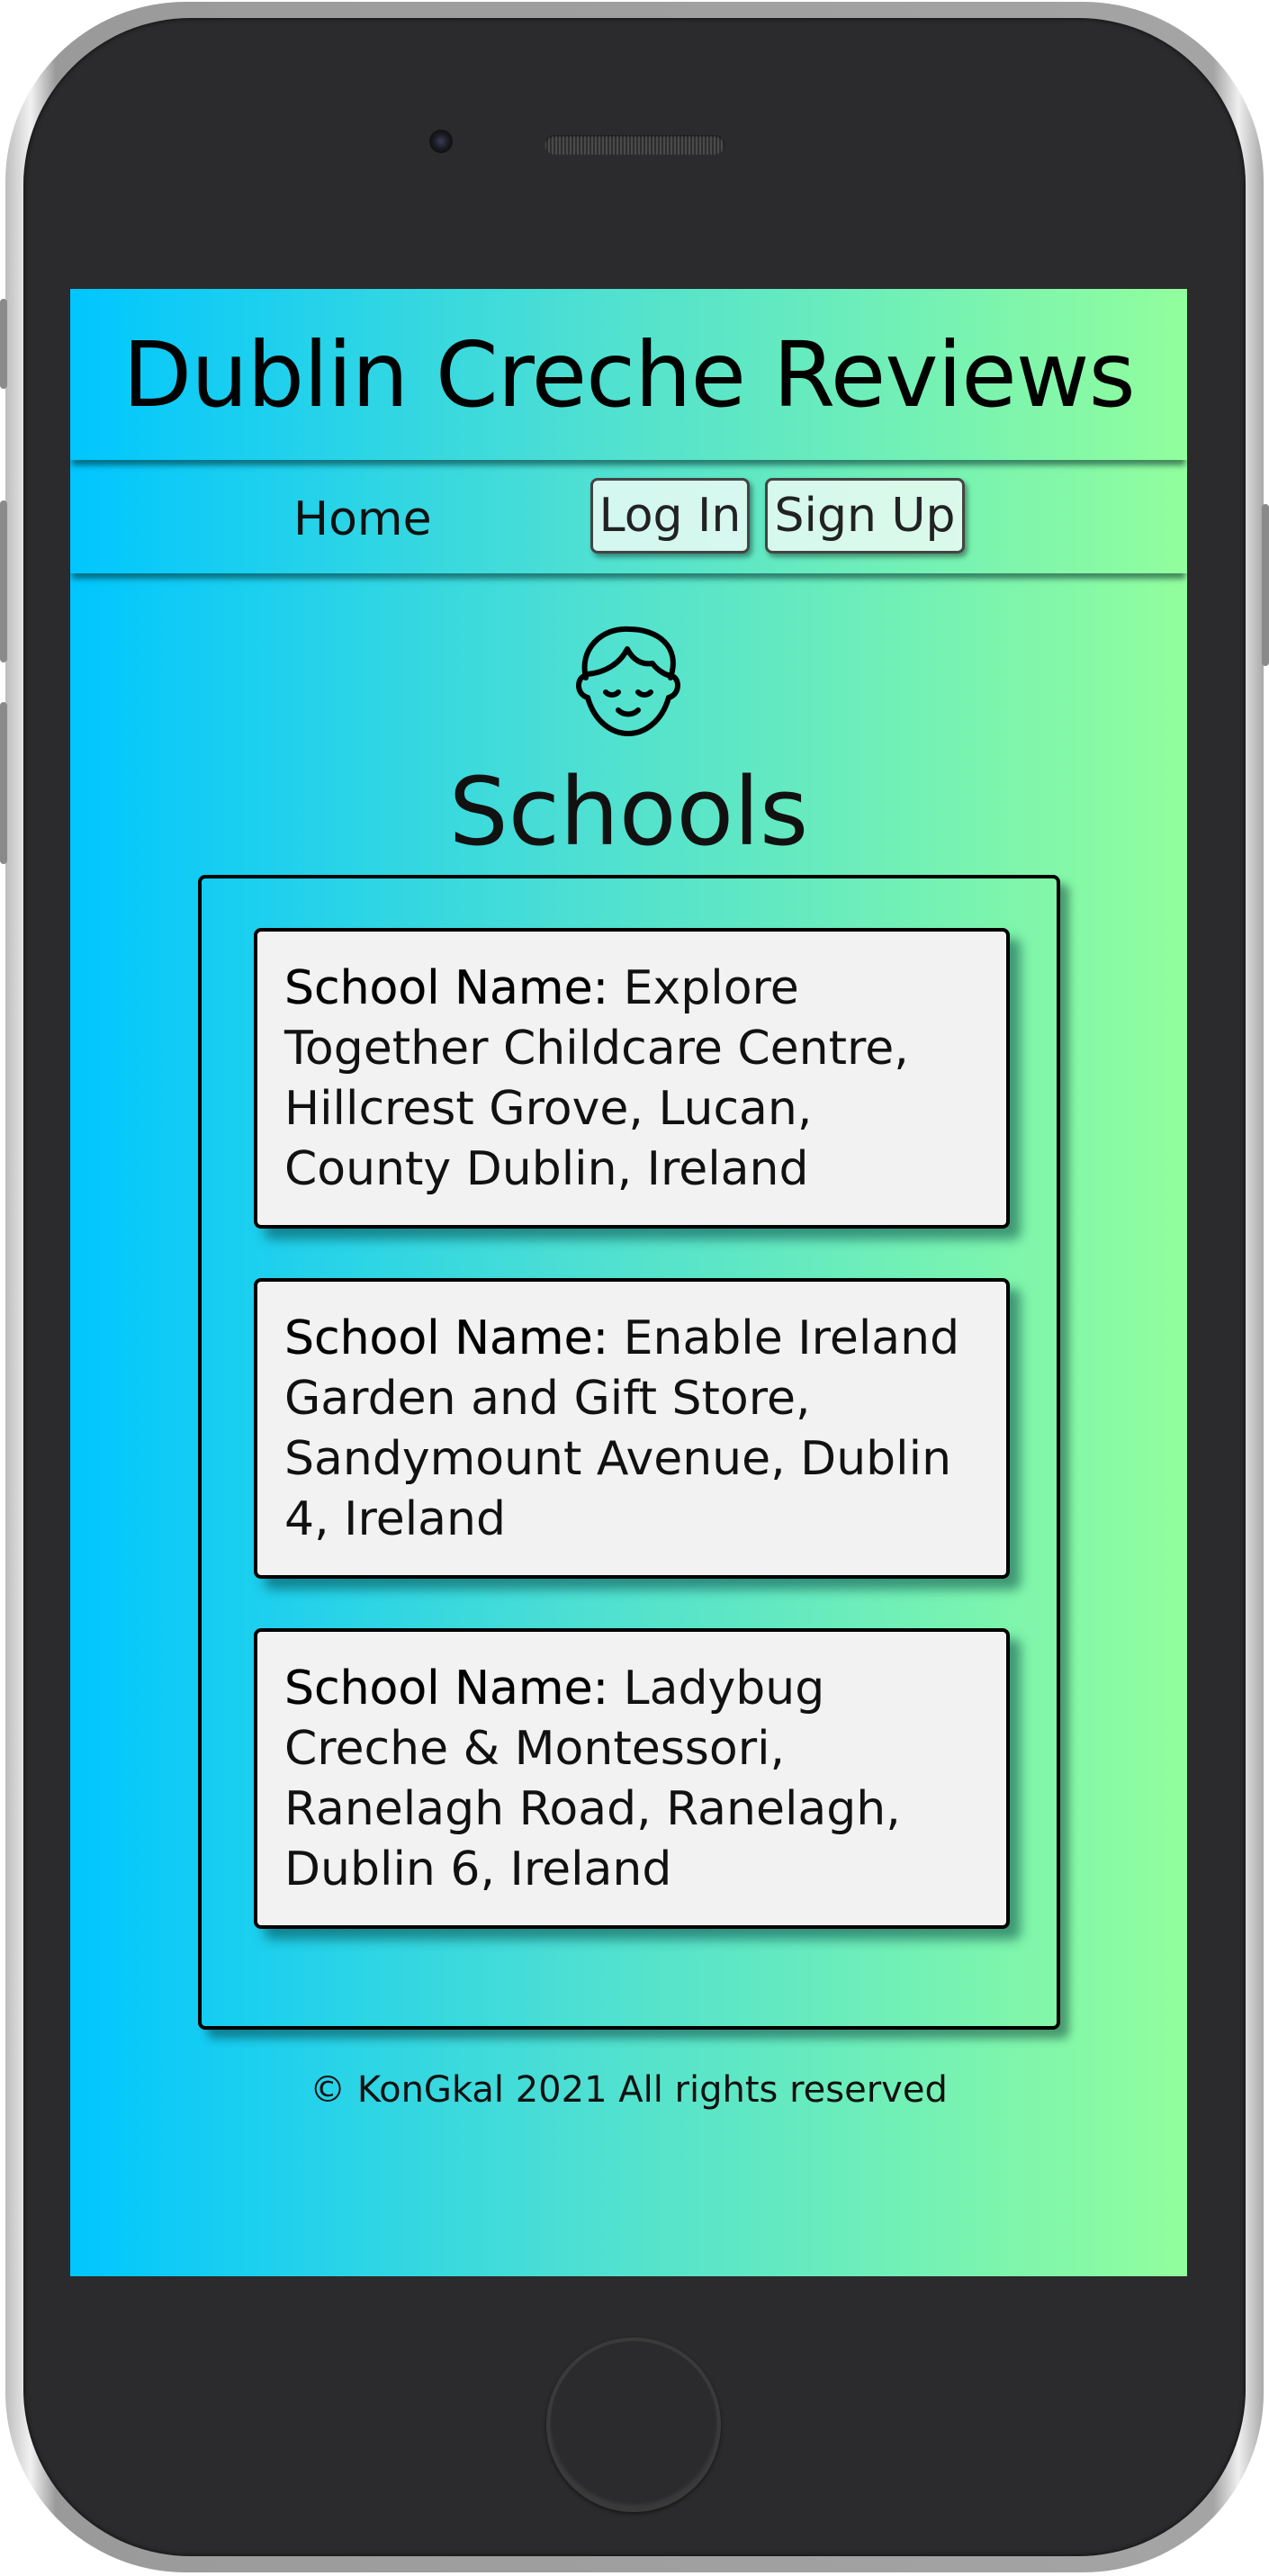 The image size is (1269, 2576). What do you see at coordinates (865, 516) in the screenshot?
I see `signup-button: Sign Up` at bounding box center [865, 516].